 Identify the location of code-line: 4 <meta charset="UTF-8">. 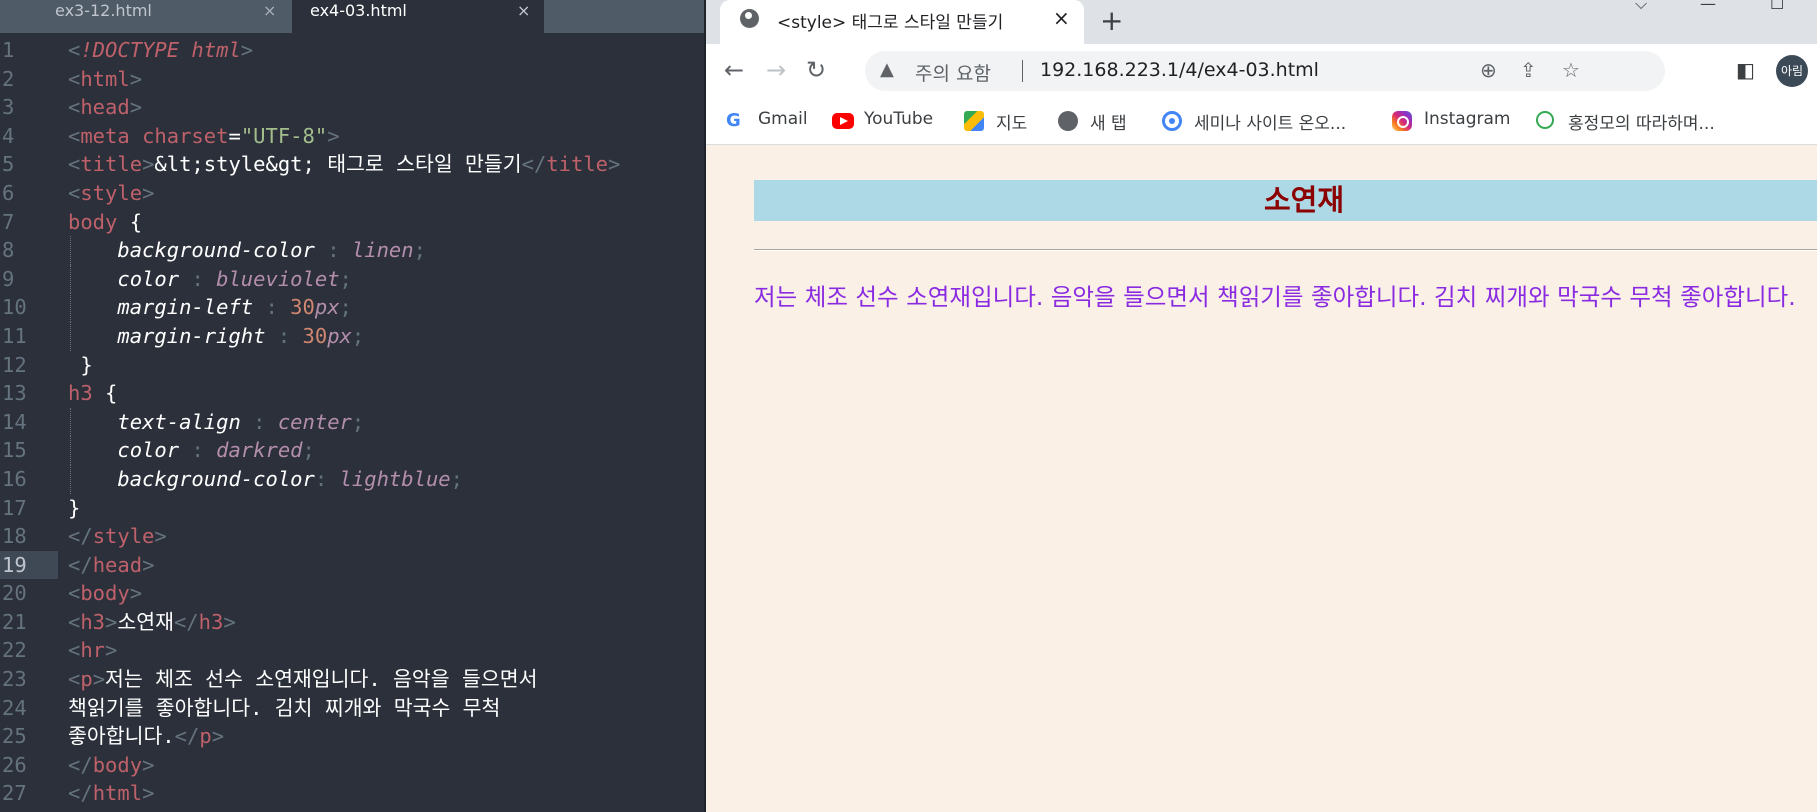
(352, 136).